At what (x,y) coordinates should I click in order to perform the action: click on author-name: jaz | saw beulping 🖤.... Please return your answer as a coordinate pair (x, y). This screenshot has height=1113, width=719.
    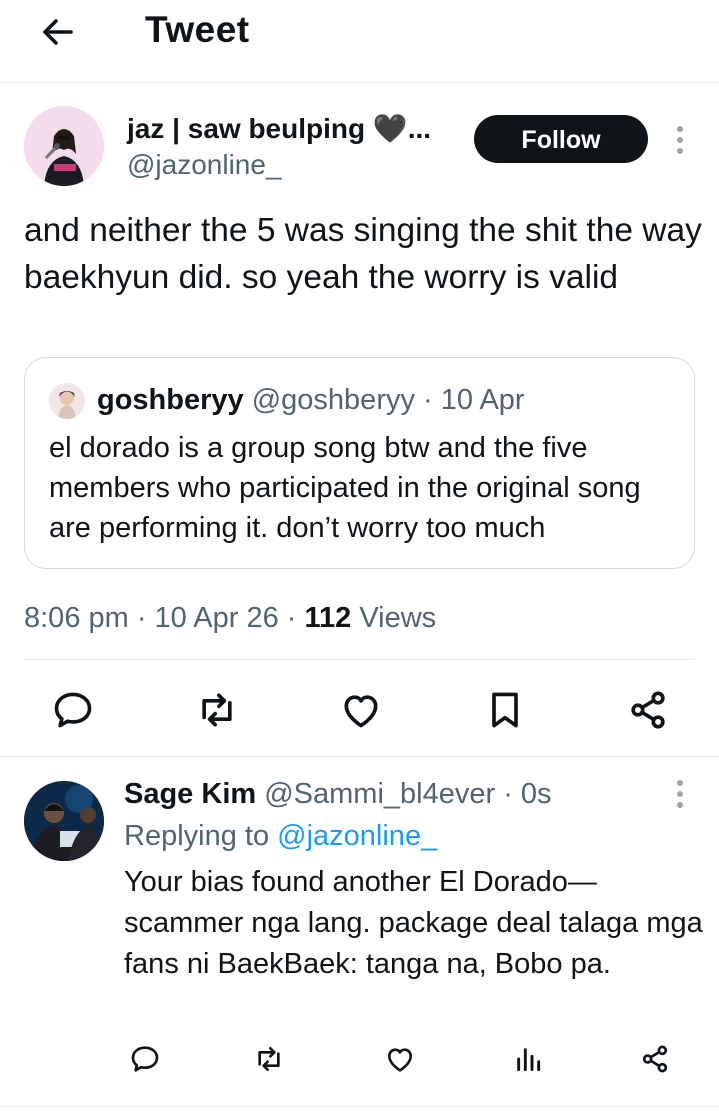
    Looking at the image, I should click on (279, 129).